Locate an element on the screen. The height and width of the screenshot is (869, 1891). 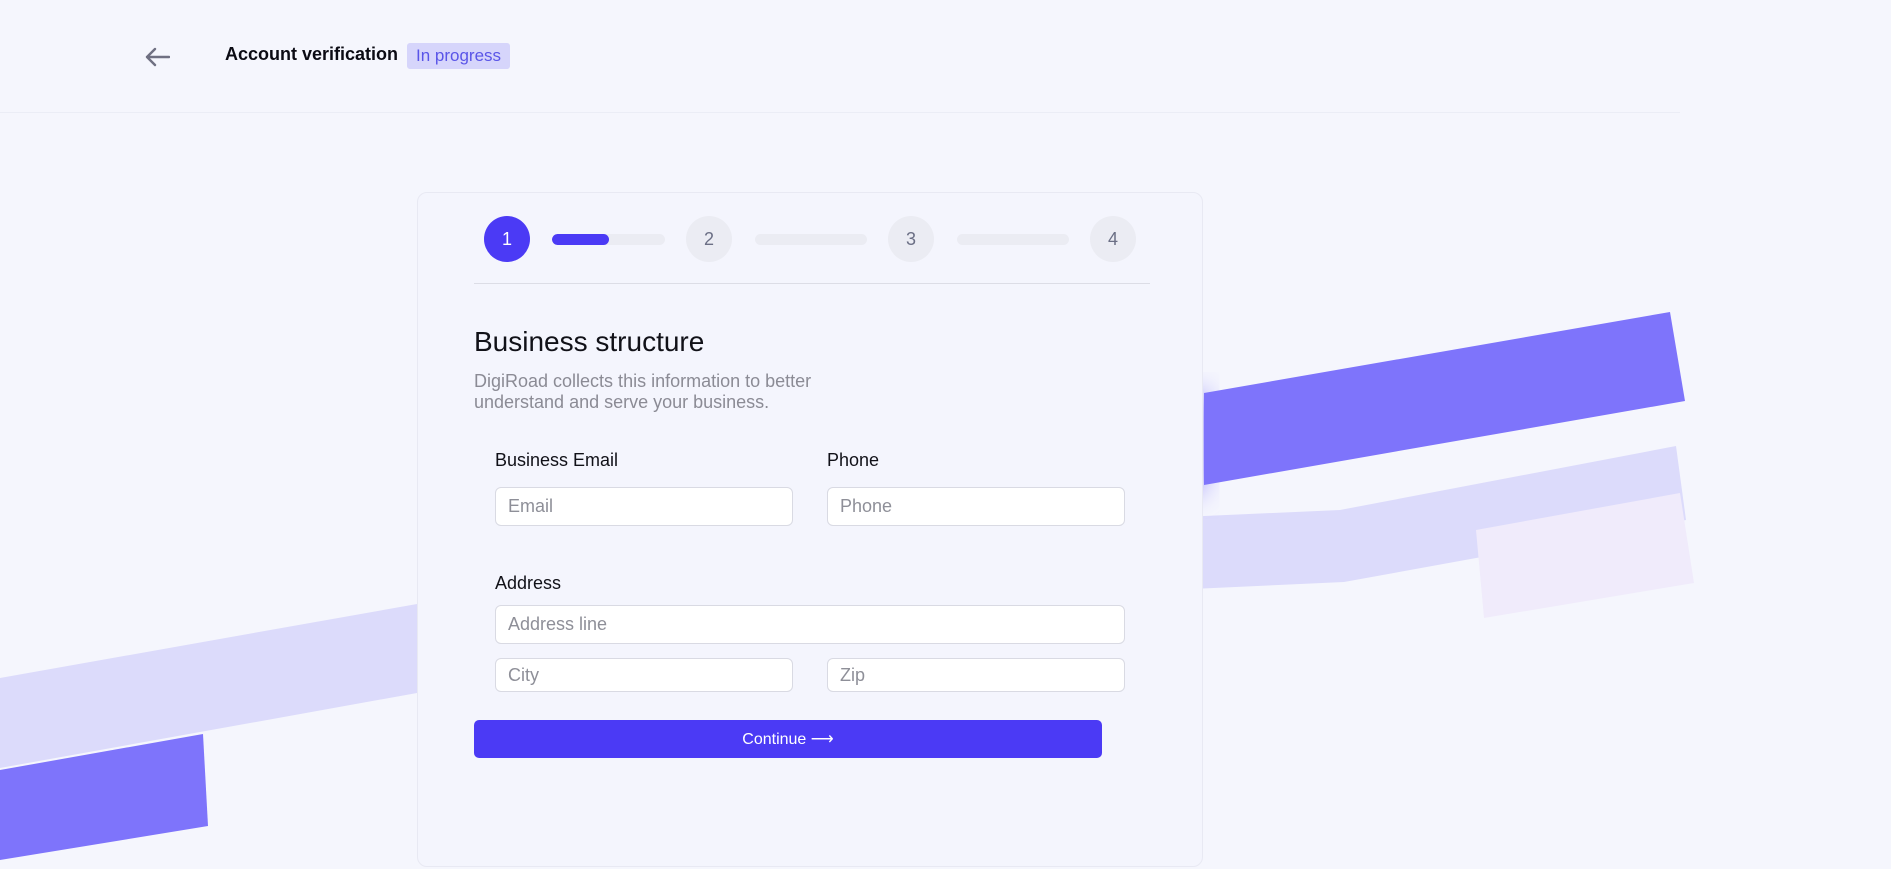
page-title: Account verification is located at coordinates (312, 54).